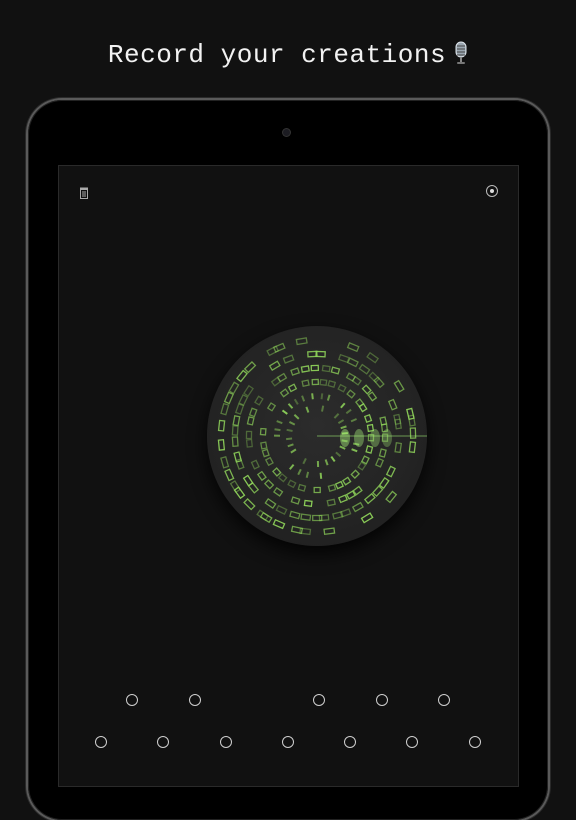  What do you see at coordinates (277, 55) in the screenshot?
I see `headline-text: Record your creations` at bounding box center [277, 55].